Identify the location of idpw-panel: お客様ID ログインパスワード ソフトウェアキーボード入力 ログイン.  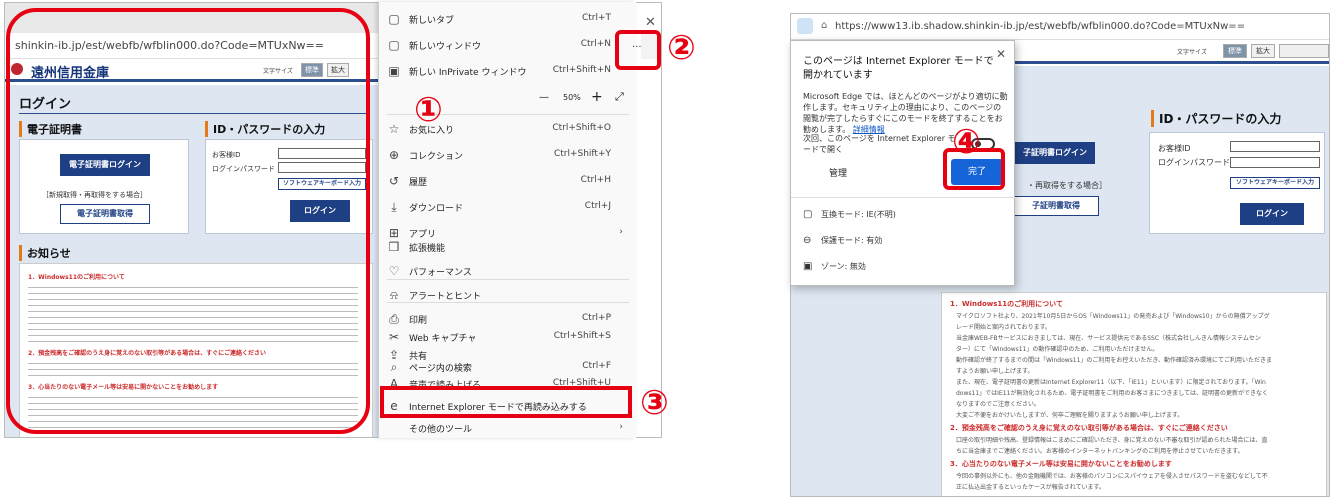
(1237, 183).